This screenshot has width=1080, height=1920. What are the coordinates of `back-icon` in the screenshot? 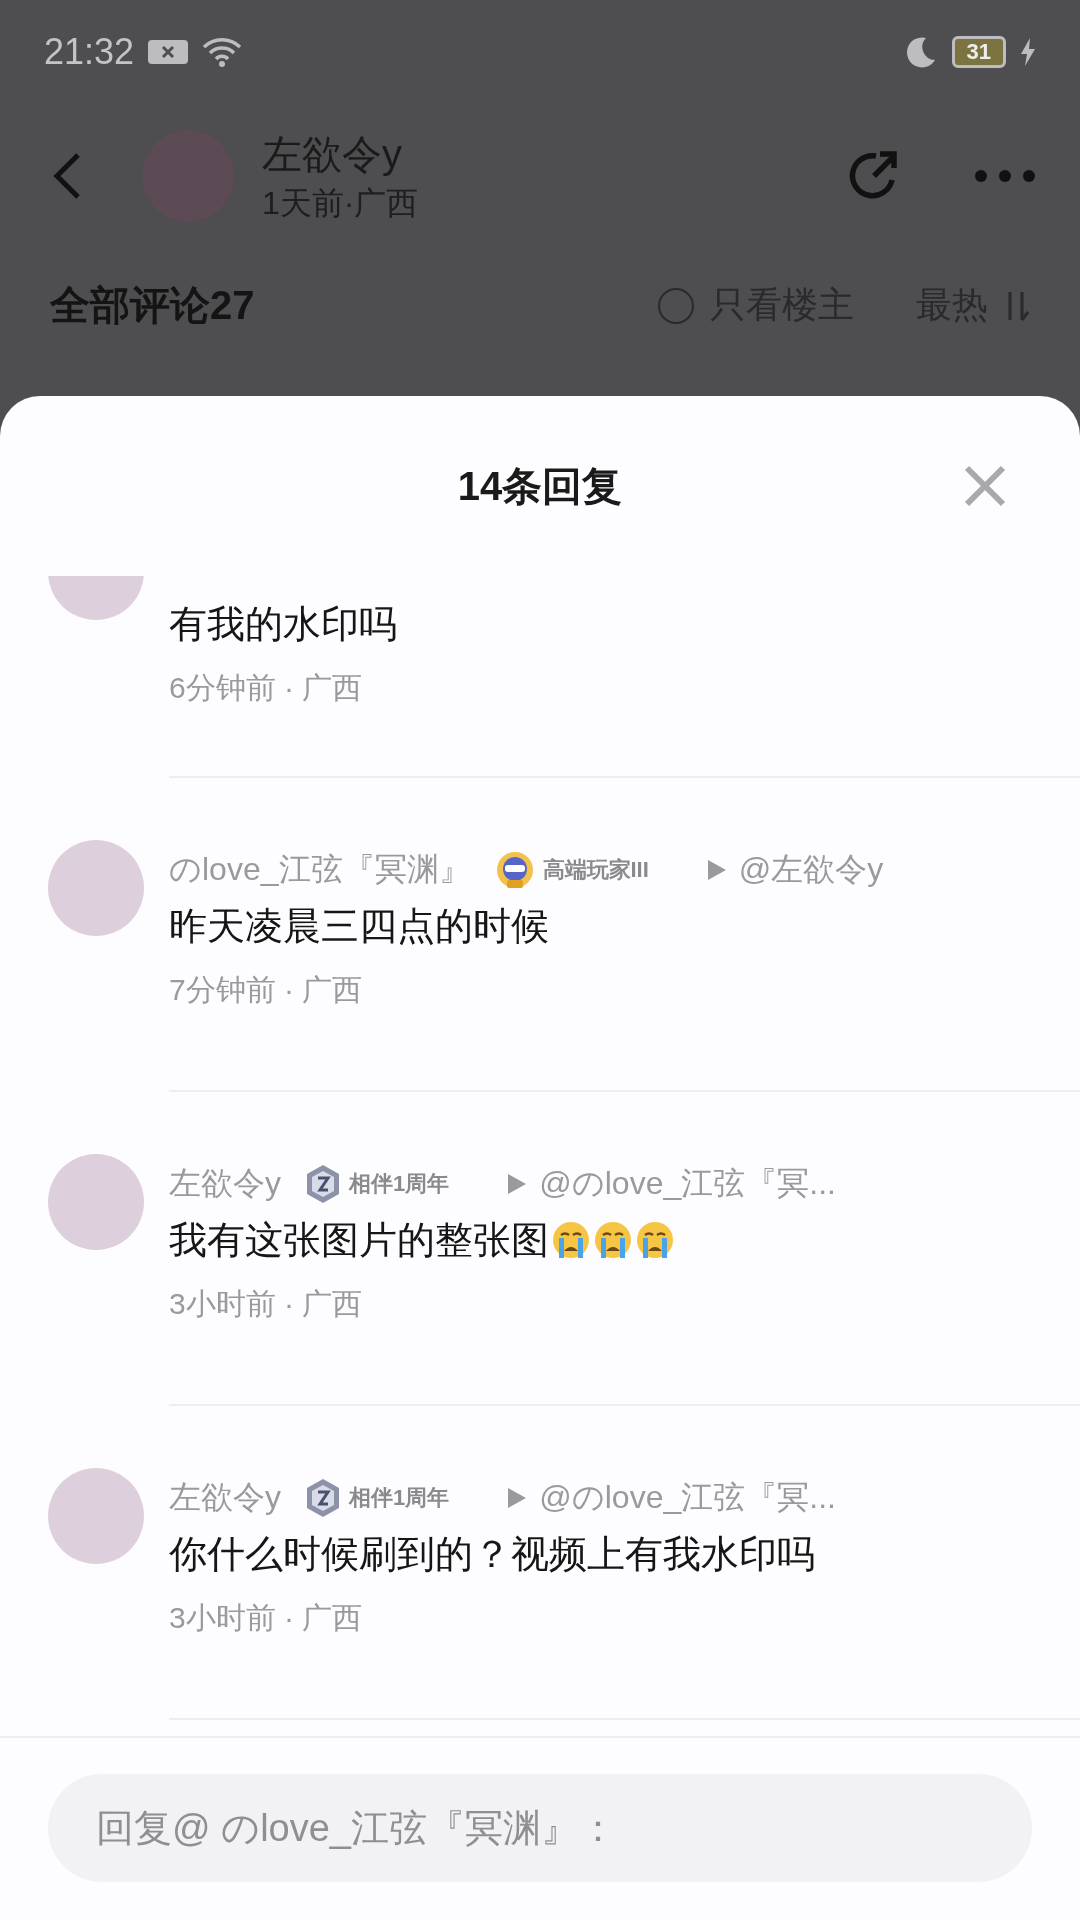 It's located at (67, 176).